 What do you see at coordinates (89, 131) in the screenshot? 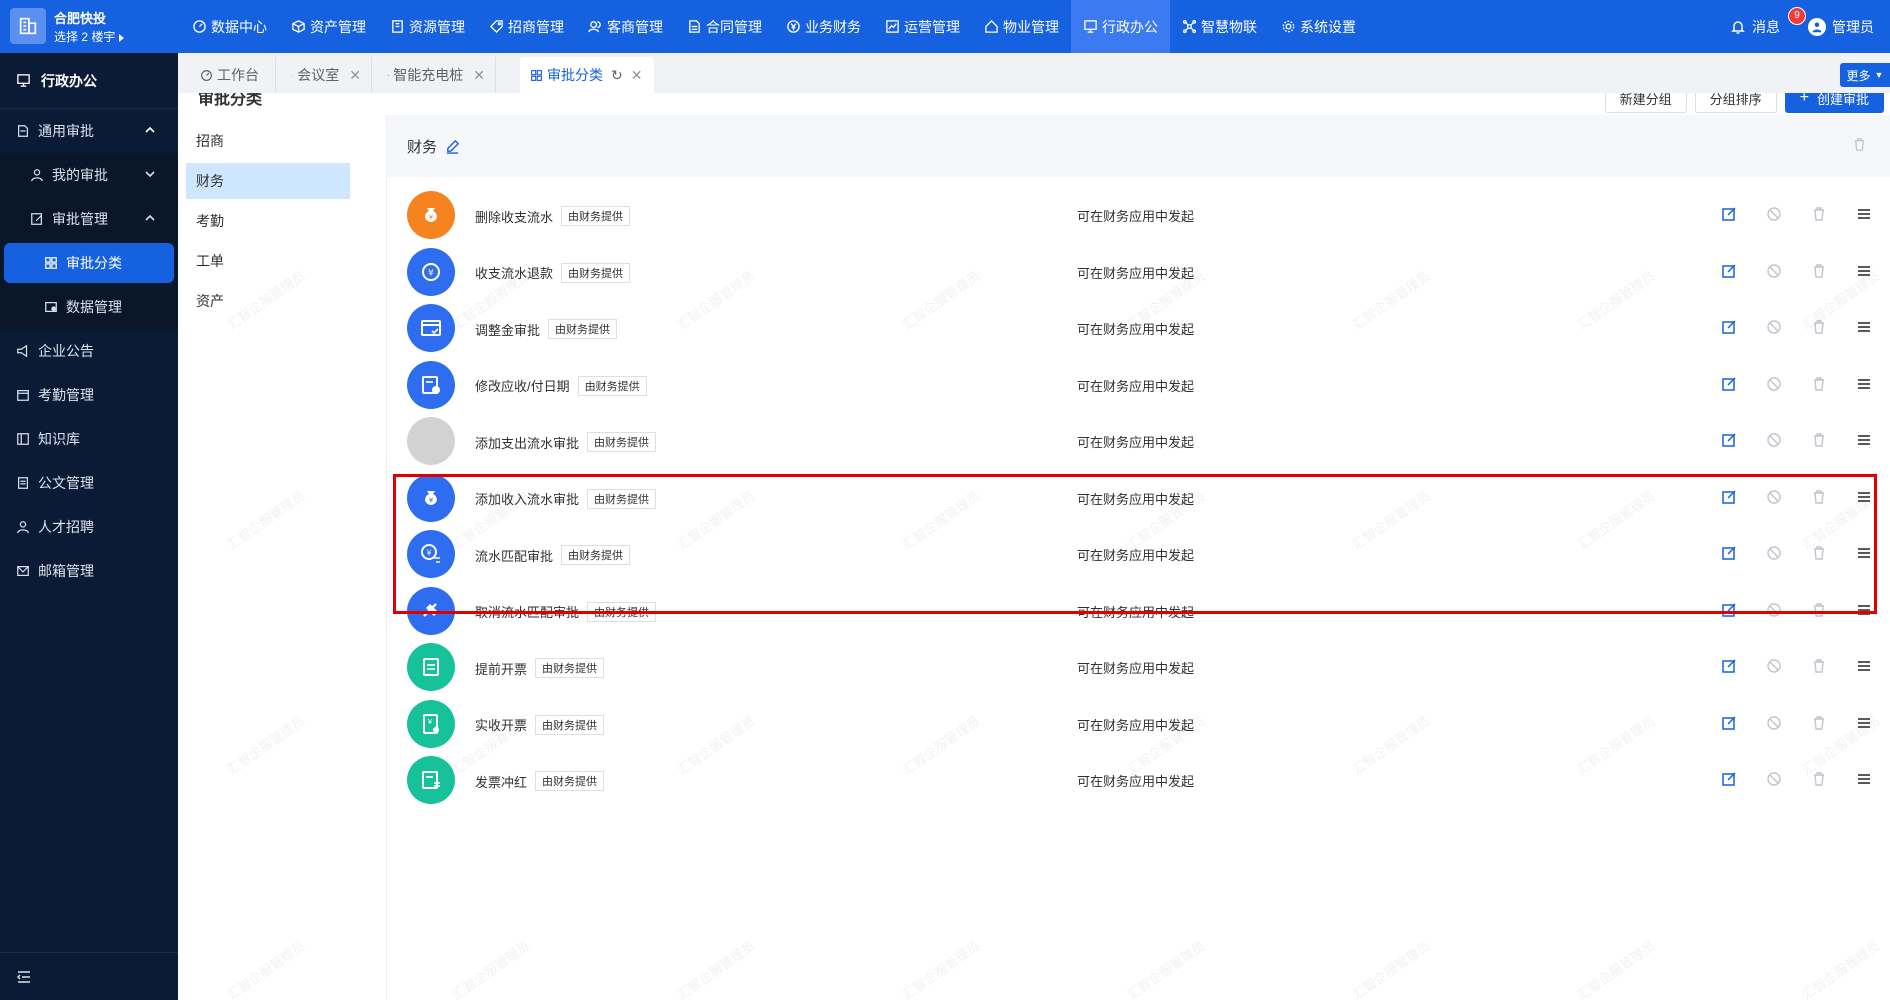
I see `sidebar-item-general-approval: 通用审批` at bounding box center [89, 131].